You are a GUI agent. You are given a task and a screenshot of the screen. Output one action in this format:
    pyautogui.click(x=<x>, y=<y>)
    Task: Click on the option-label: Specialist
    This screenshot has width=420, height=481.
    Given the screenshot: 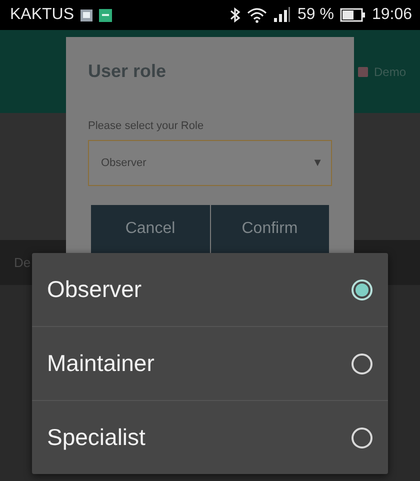 What is the action you would take?
    pyautogui.click(x=96, y=437)
    